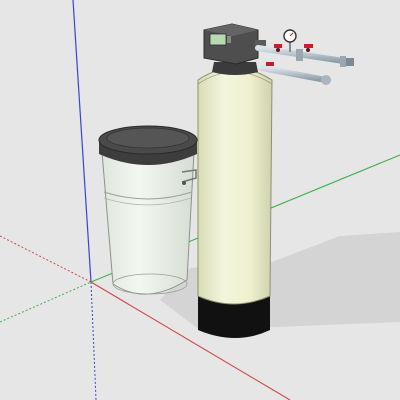 Image resolution: width=400 pixels, height=400 pixels. I want to click on resin-tank, so click(235, 200).